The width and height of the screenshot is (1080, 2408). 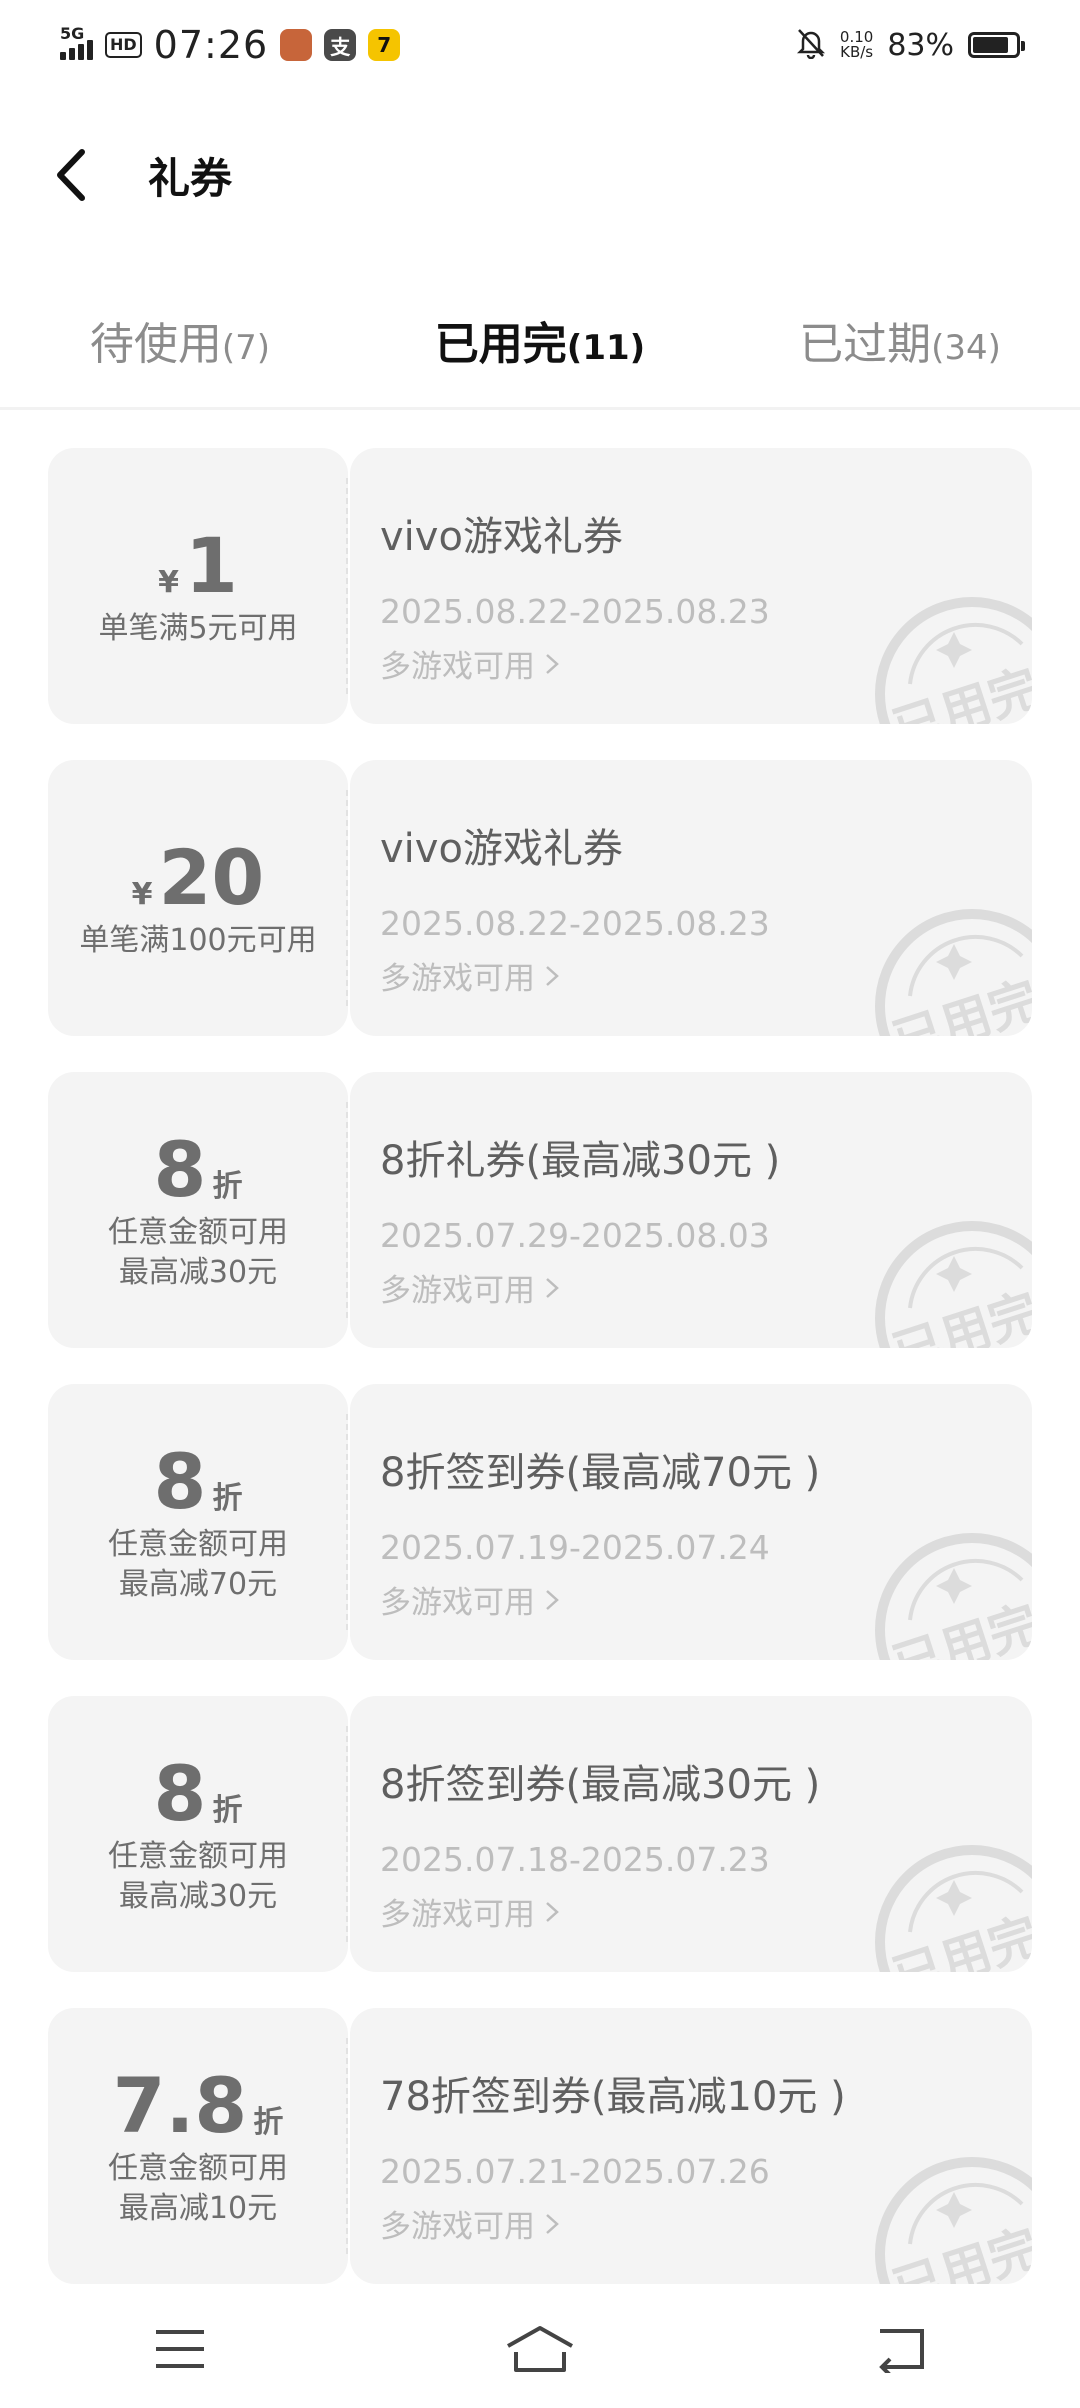 I want to click on signal-icon: 5G, so click(x=76, y=42).